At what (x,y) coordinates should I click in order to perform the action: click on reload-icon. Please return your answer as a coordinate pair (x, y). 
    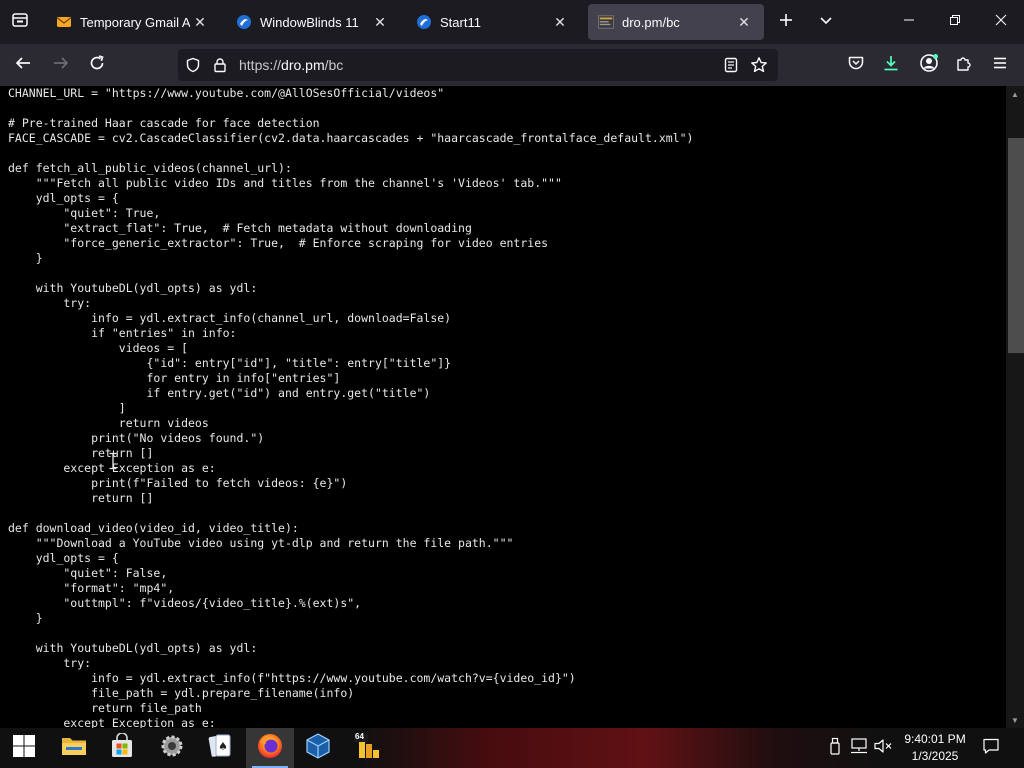
    Looking at the image, I should click on (97, 65).